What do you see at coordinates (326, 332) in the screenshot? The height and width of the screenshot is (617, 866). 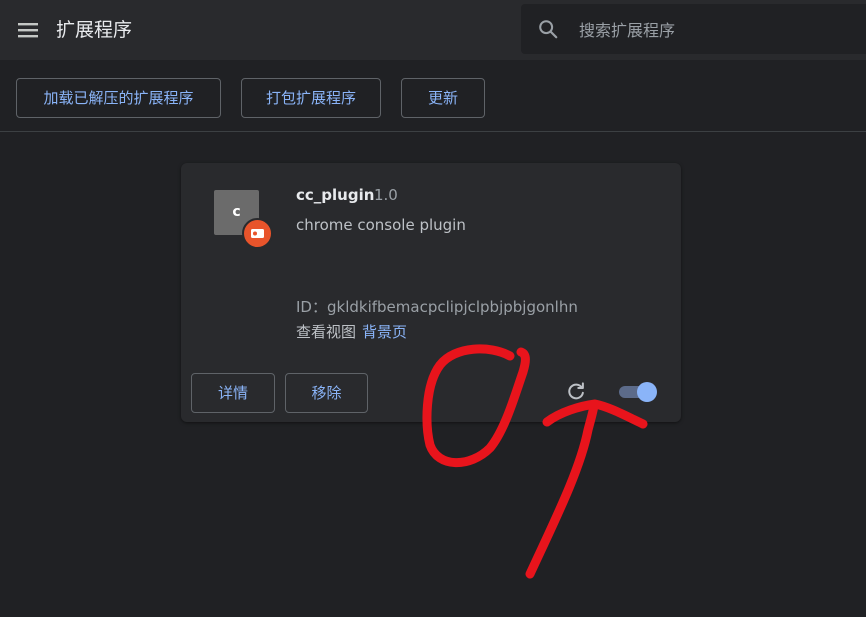 I see `inspect-views-label: 查看视图` at bounding box center [326, 332].